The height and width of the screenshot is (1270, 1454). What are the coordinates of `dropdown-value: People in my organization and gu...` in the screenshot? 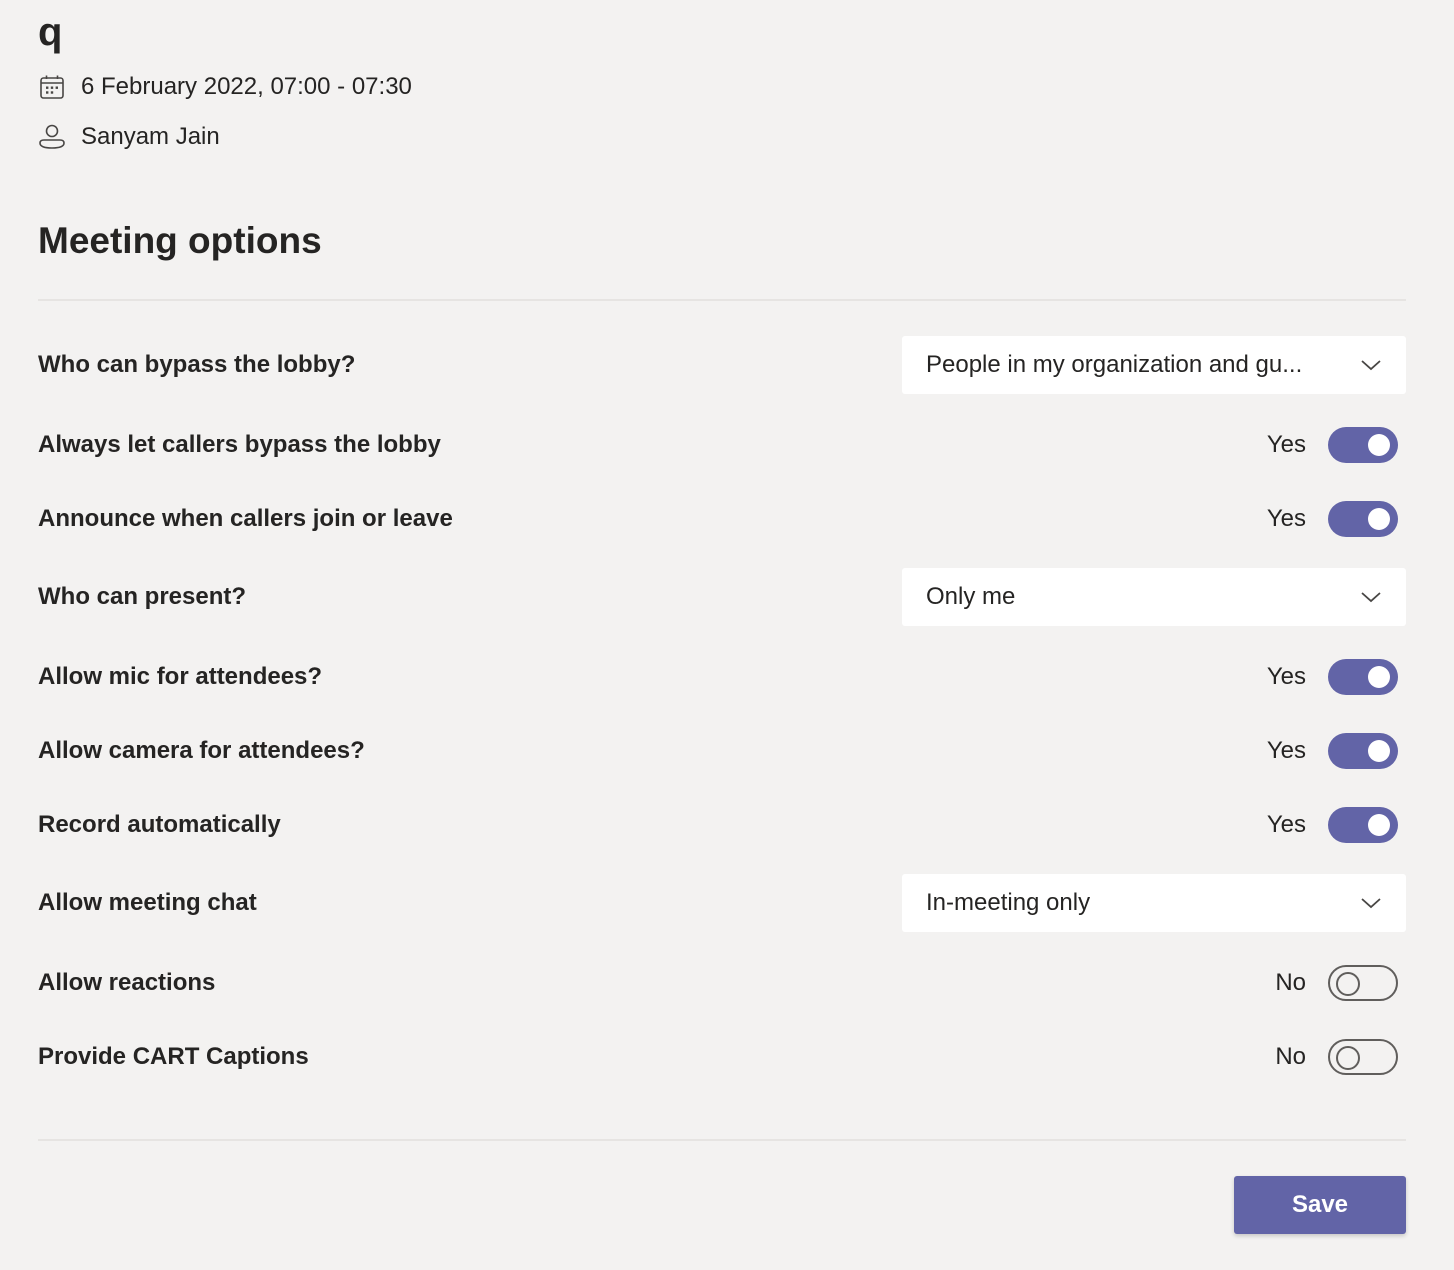 It's located at (1114, 364).